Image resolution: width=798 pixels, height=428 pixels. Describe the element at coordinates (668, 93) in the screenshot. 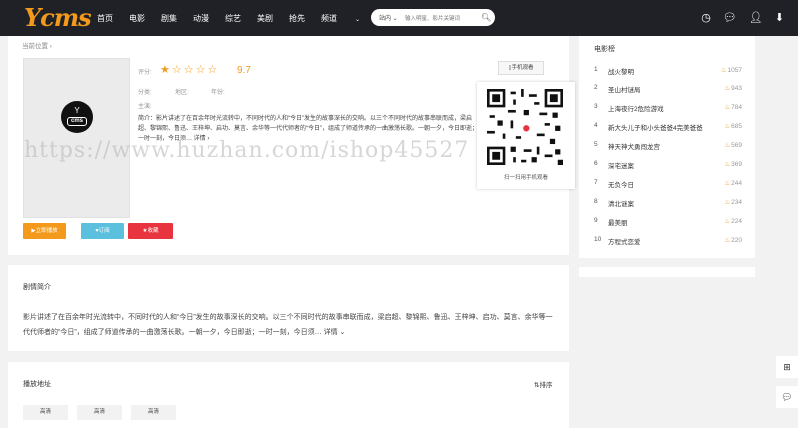

I see `ranking-item: 2 圣山村谜局 ♨943` at that location.